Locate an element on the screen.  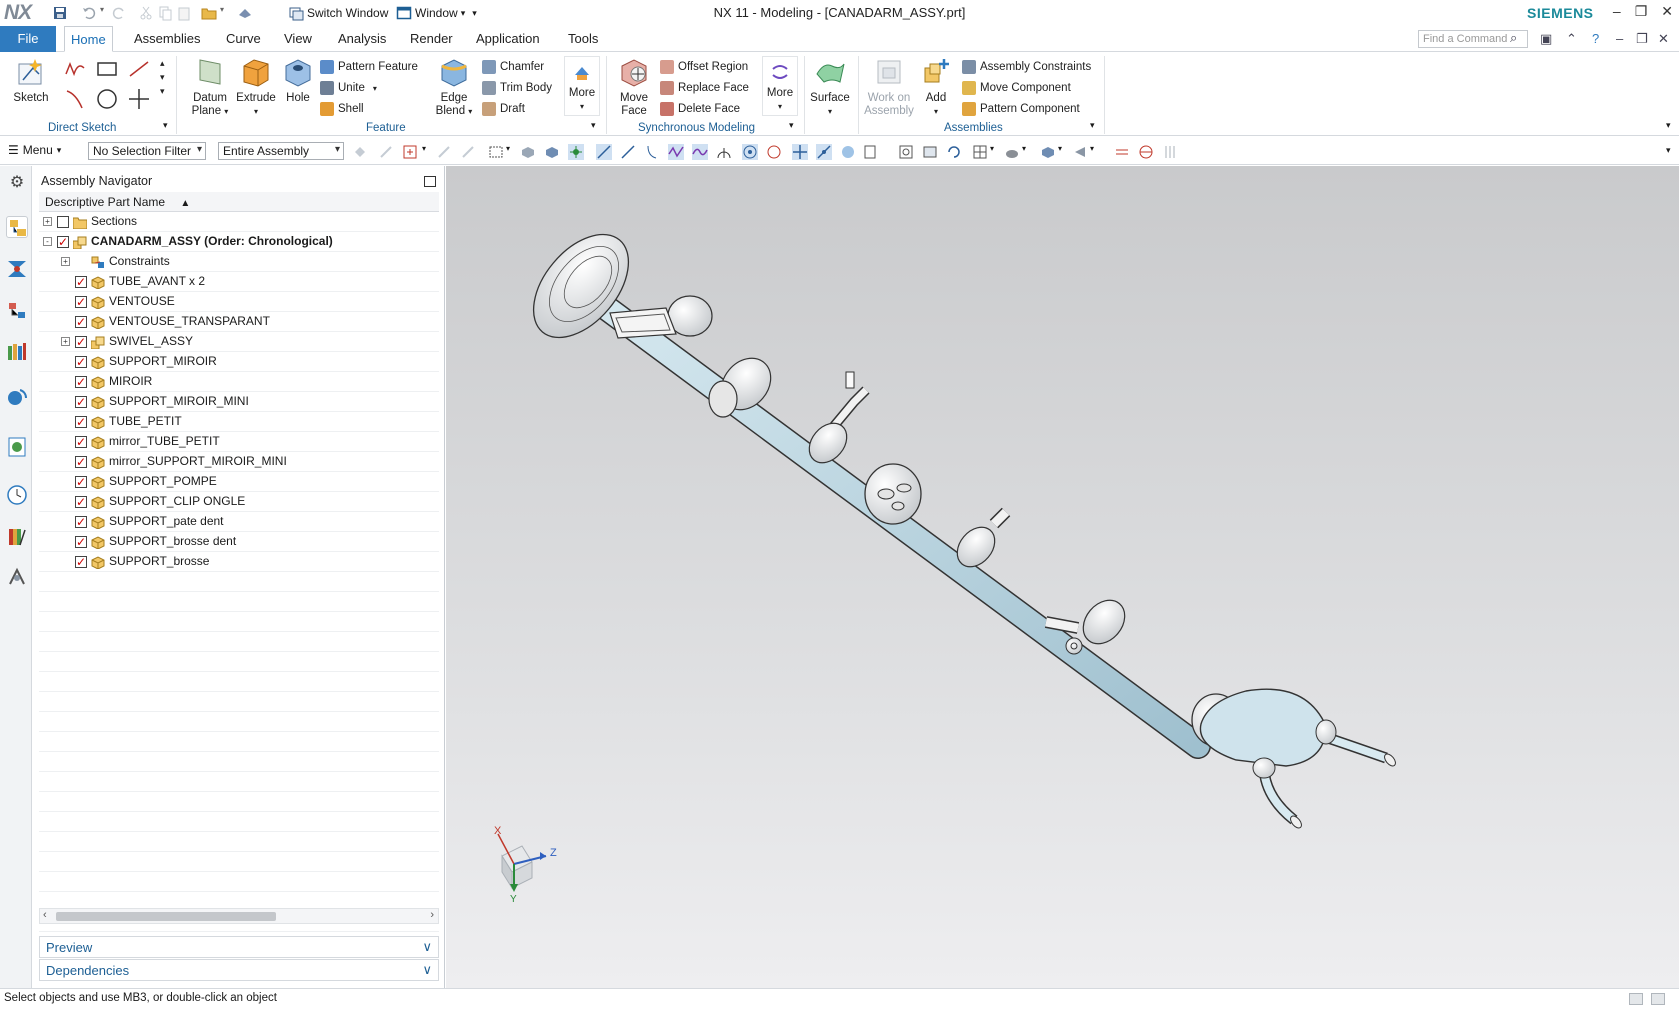
help-icon: ? is located at coordinates (1595, 38).